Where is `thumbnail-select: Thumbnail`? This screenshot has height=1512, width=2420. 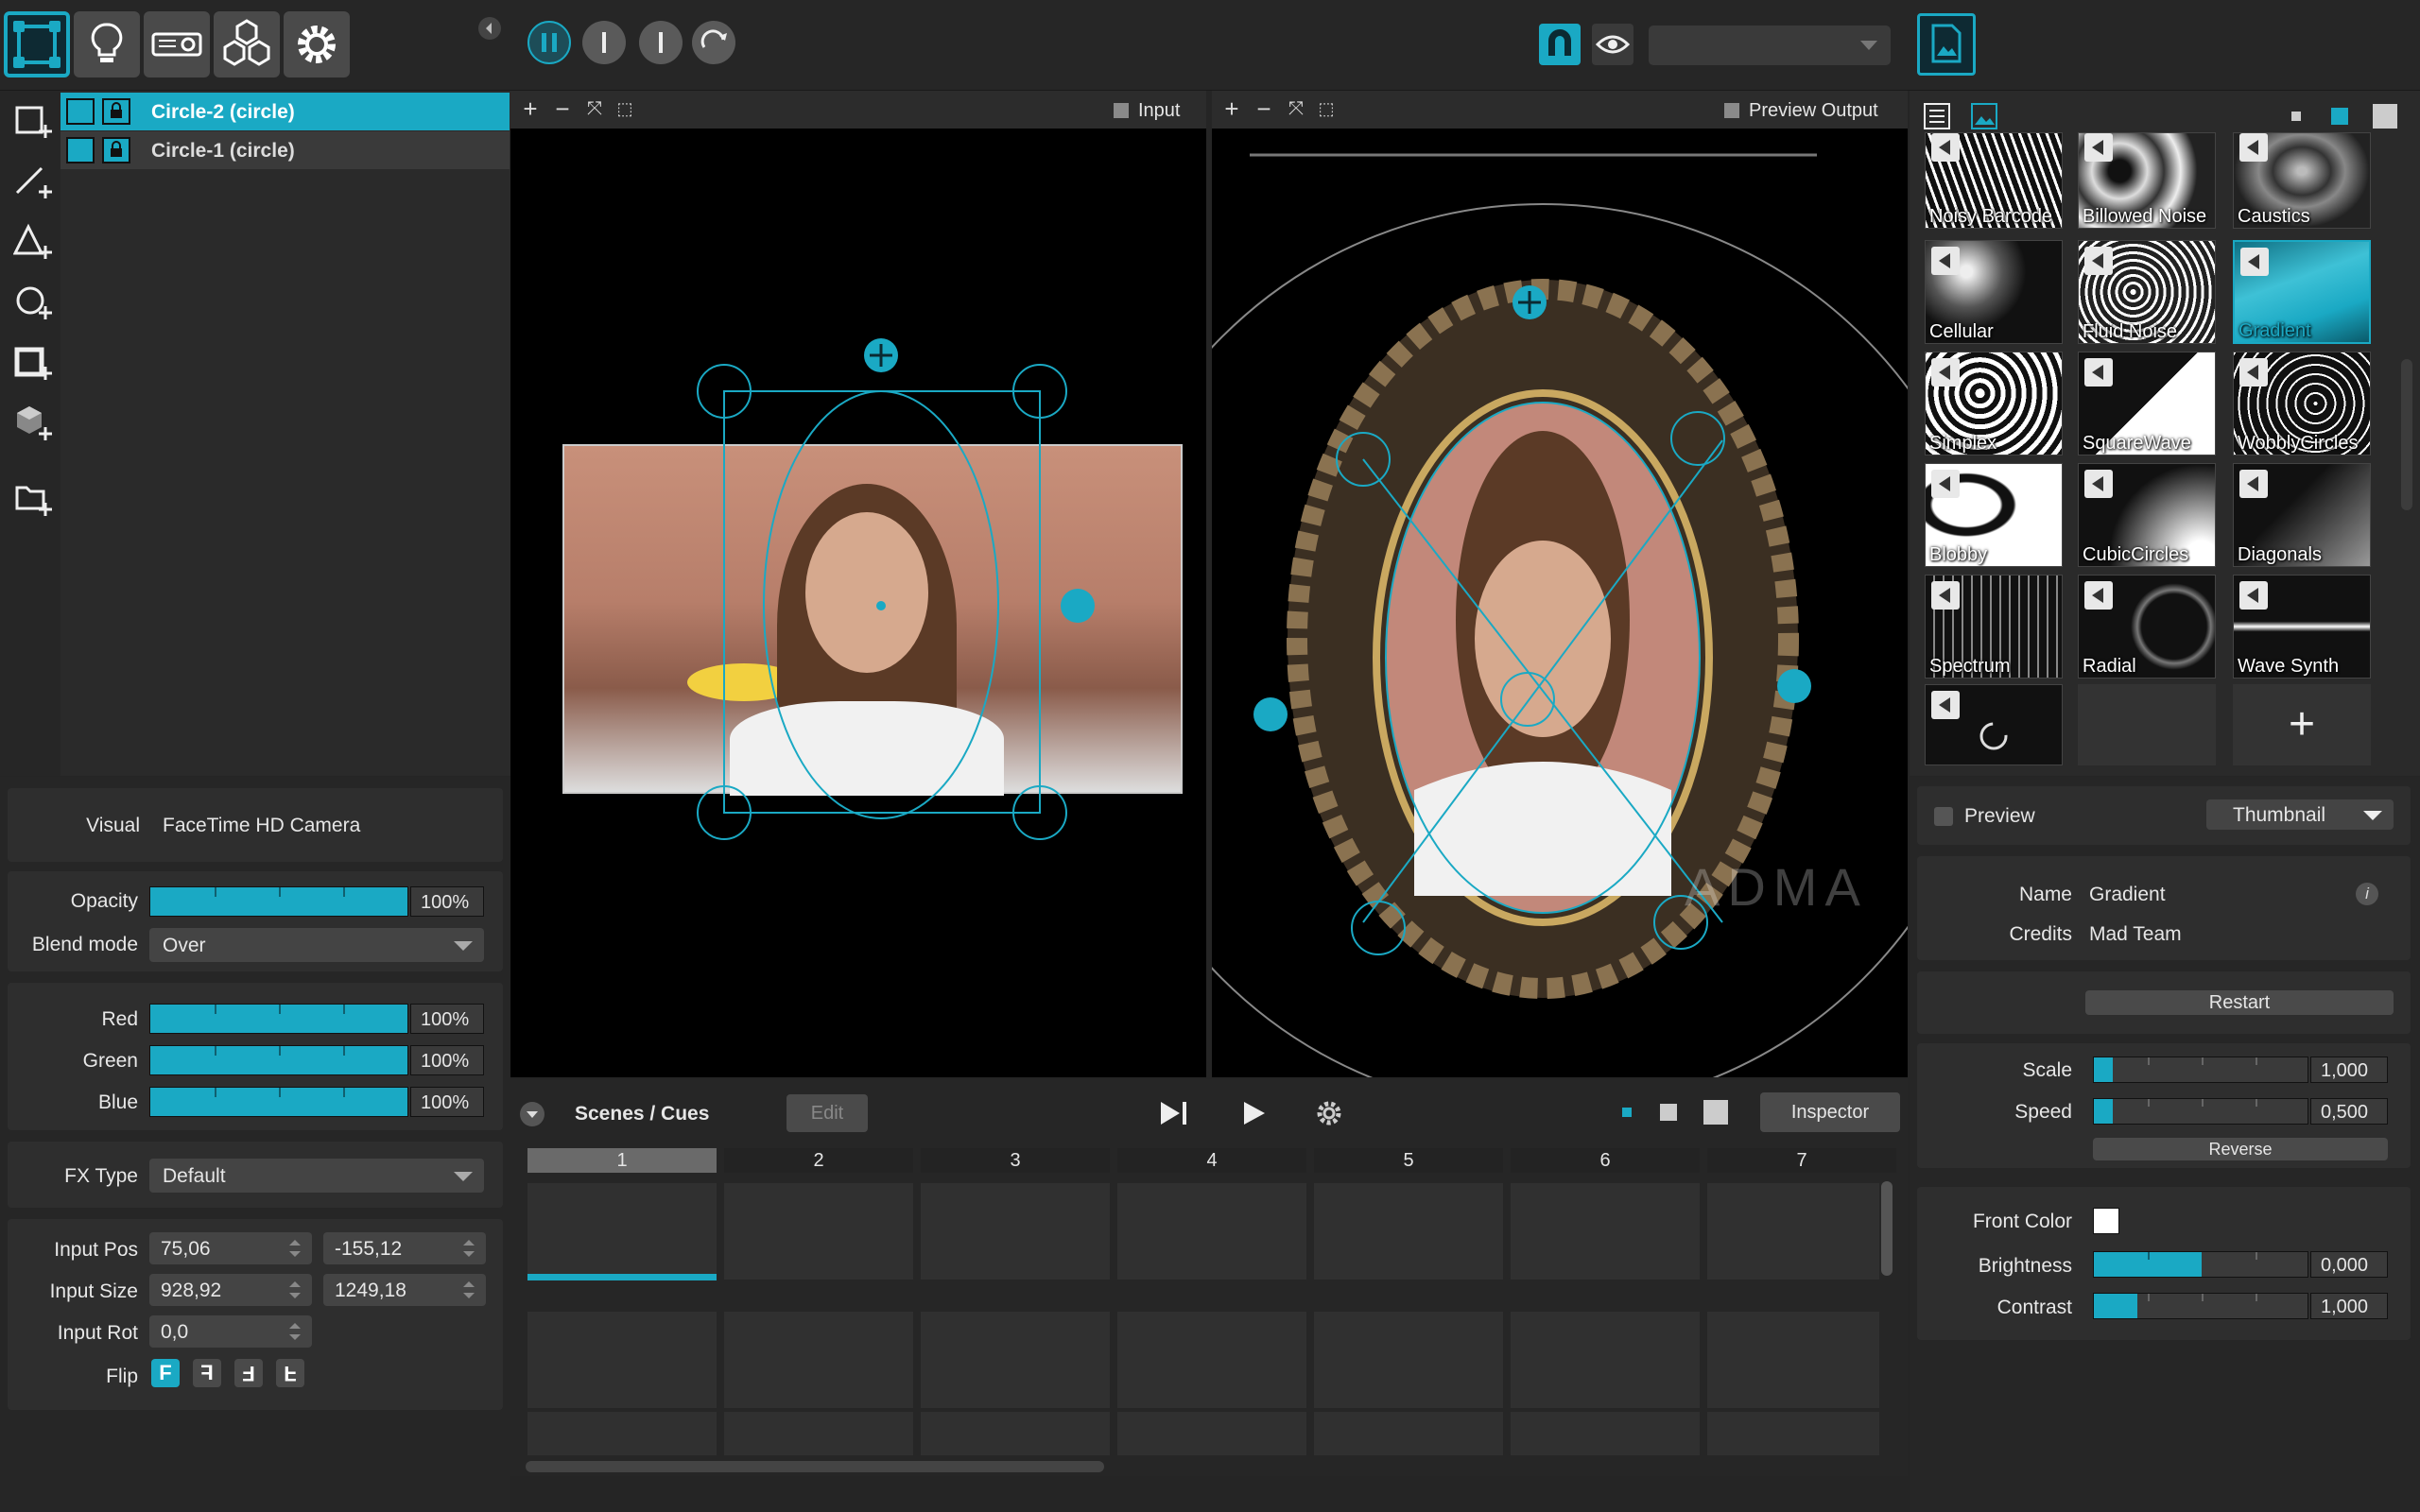
thumbnail-select: Thumbnail is located at coordinates (2300, 814).